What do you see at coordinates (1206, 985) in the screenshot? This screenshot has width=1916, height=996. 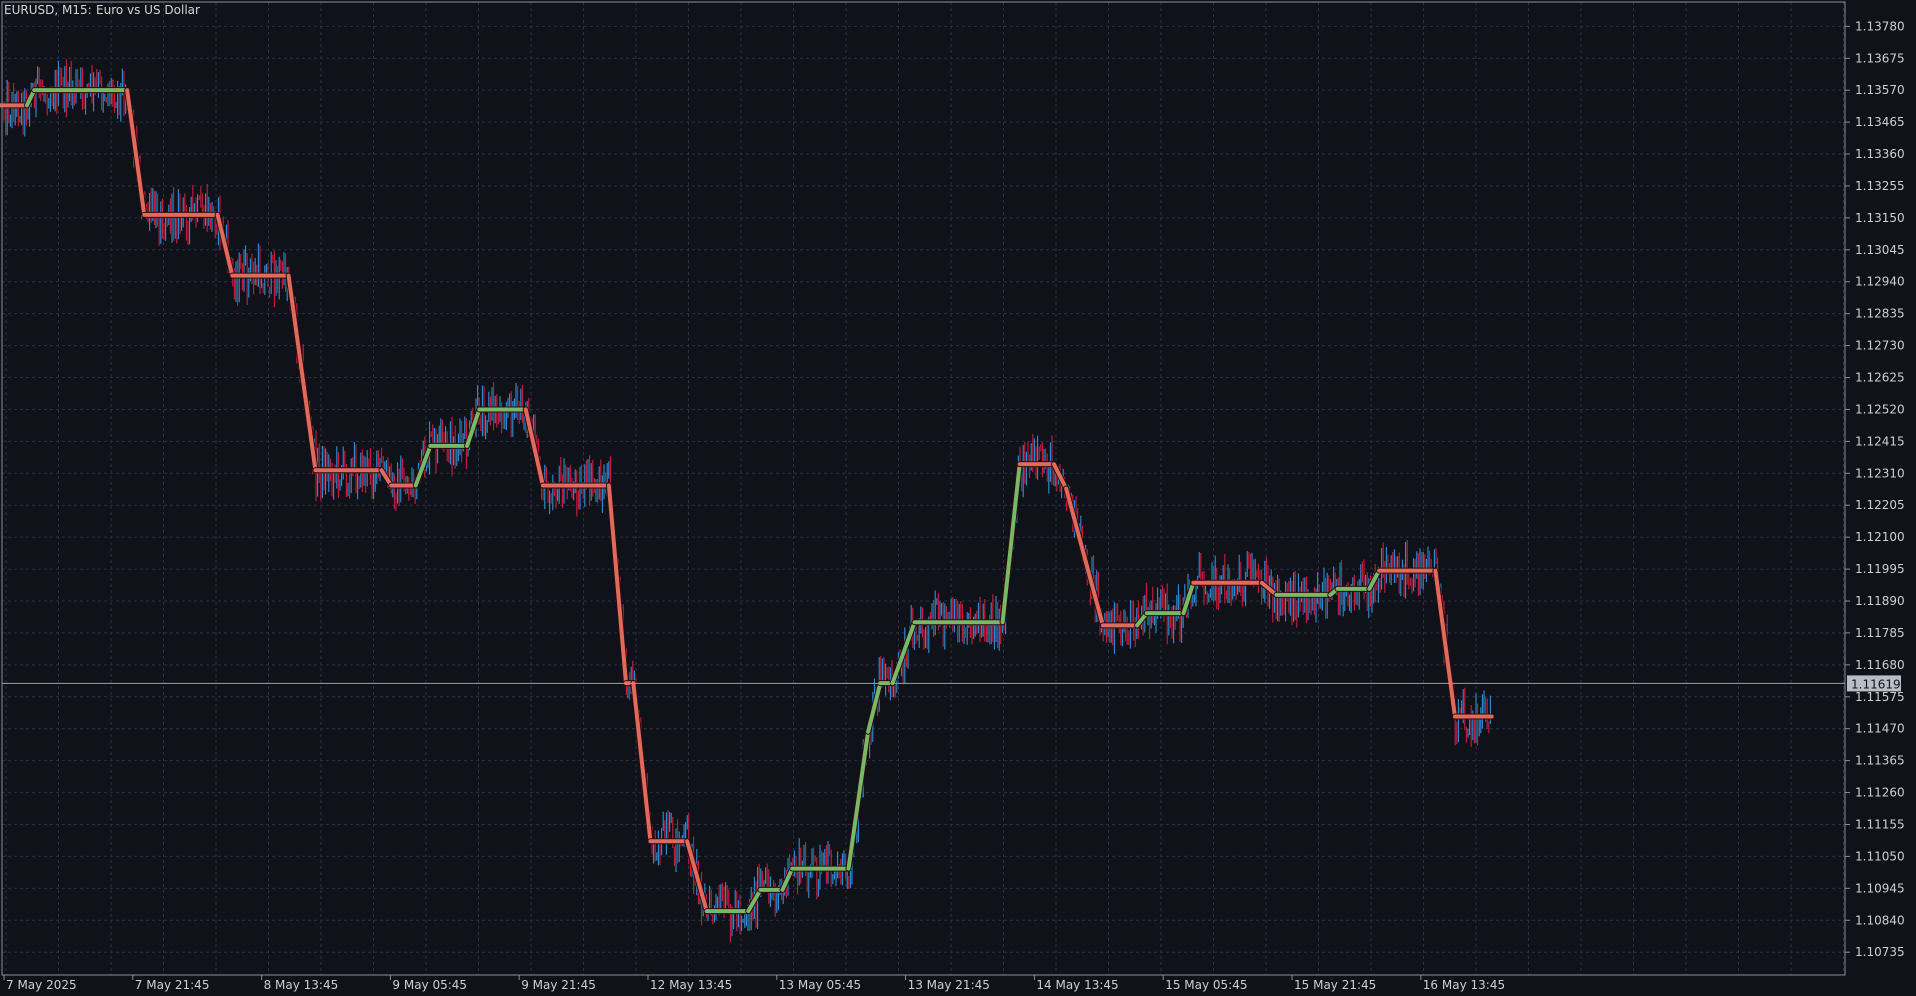 I see `x-tick-label: 15 May 05:45` at bounding box center [1206, 985].